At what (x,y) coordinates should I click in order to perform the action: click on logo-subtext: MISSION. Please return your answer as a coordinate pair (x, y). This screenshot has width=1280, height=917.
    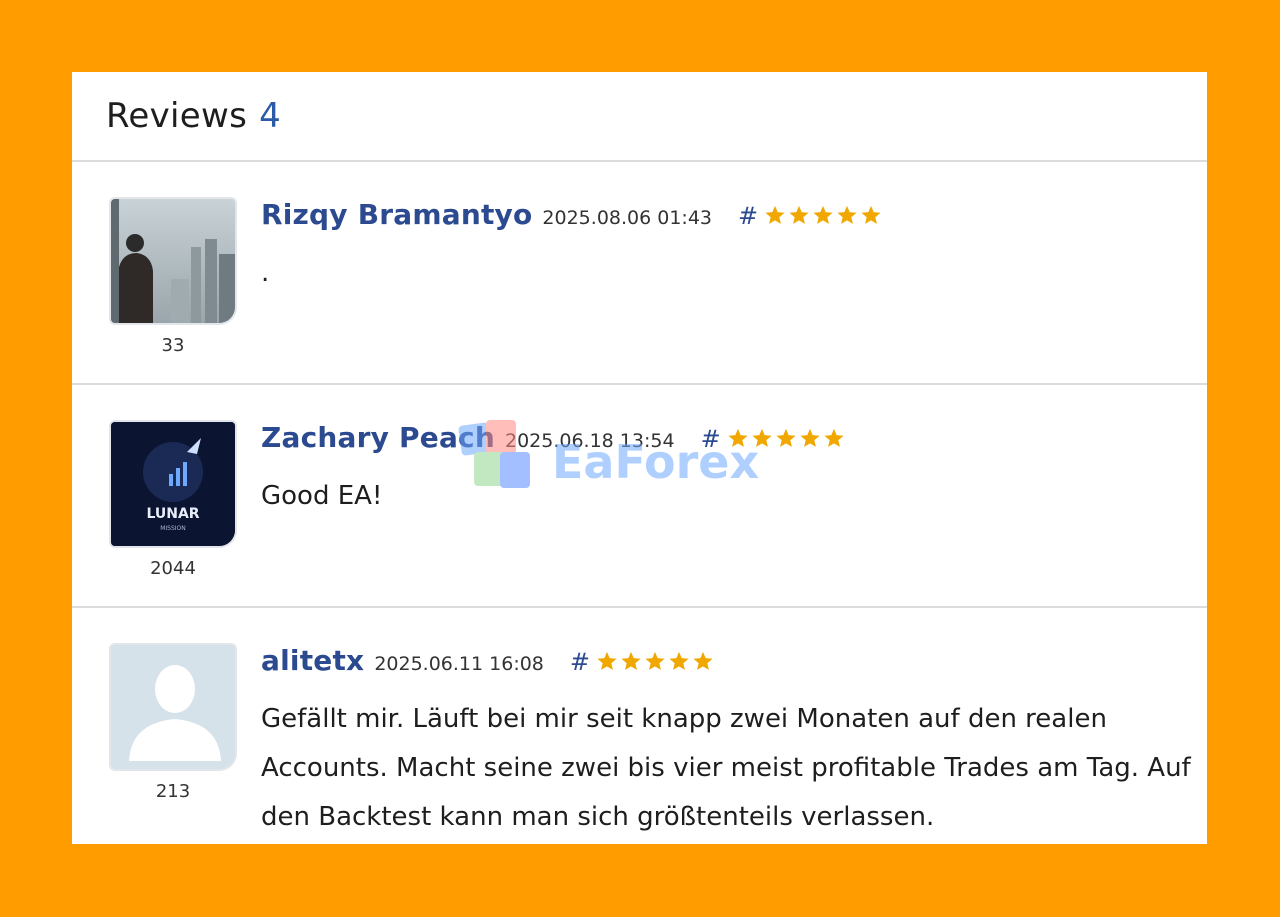
    Looking at the image, I should click on (173, 528).